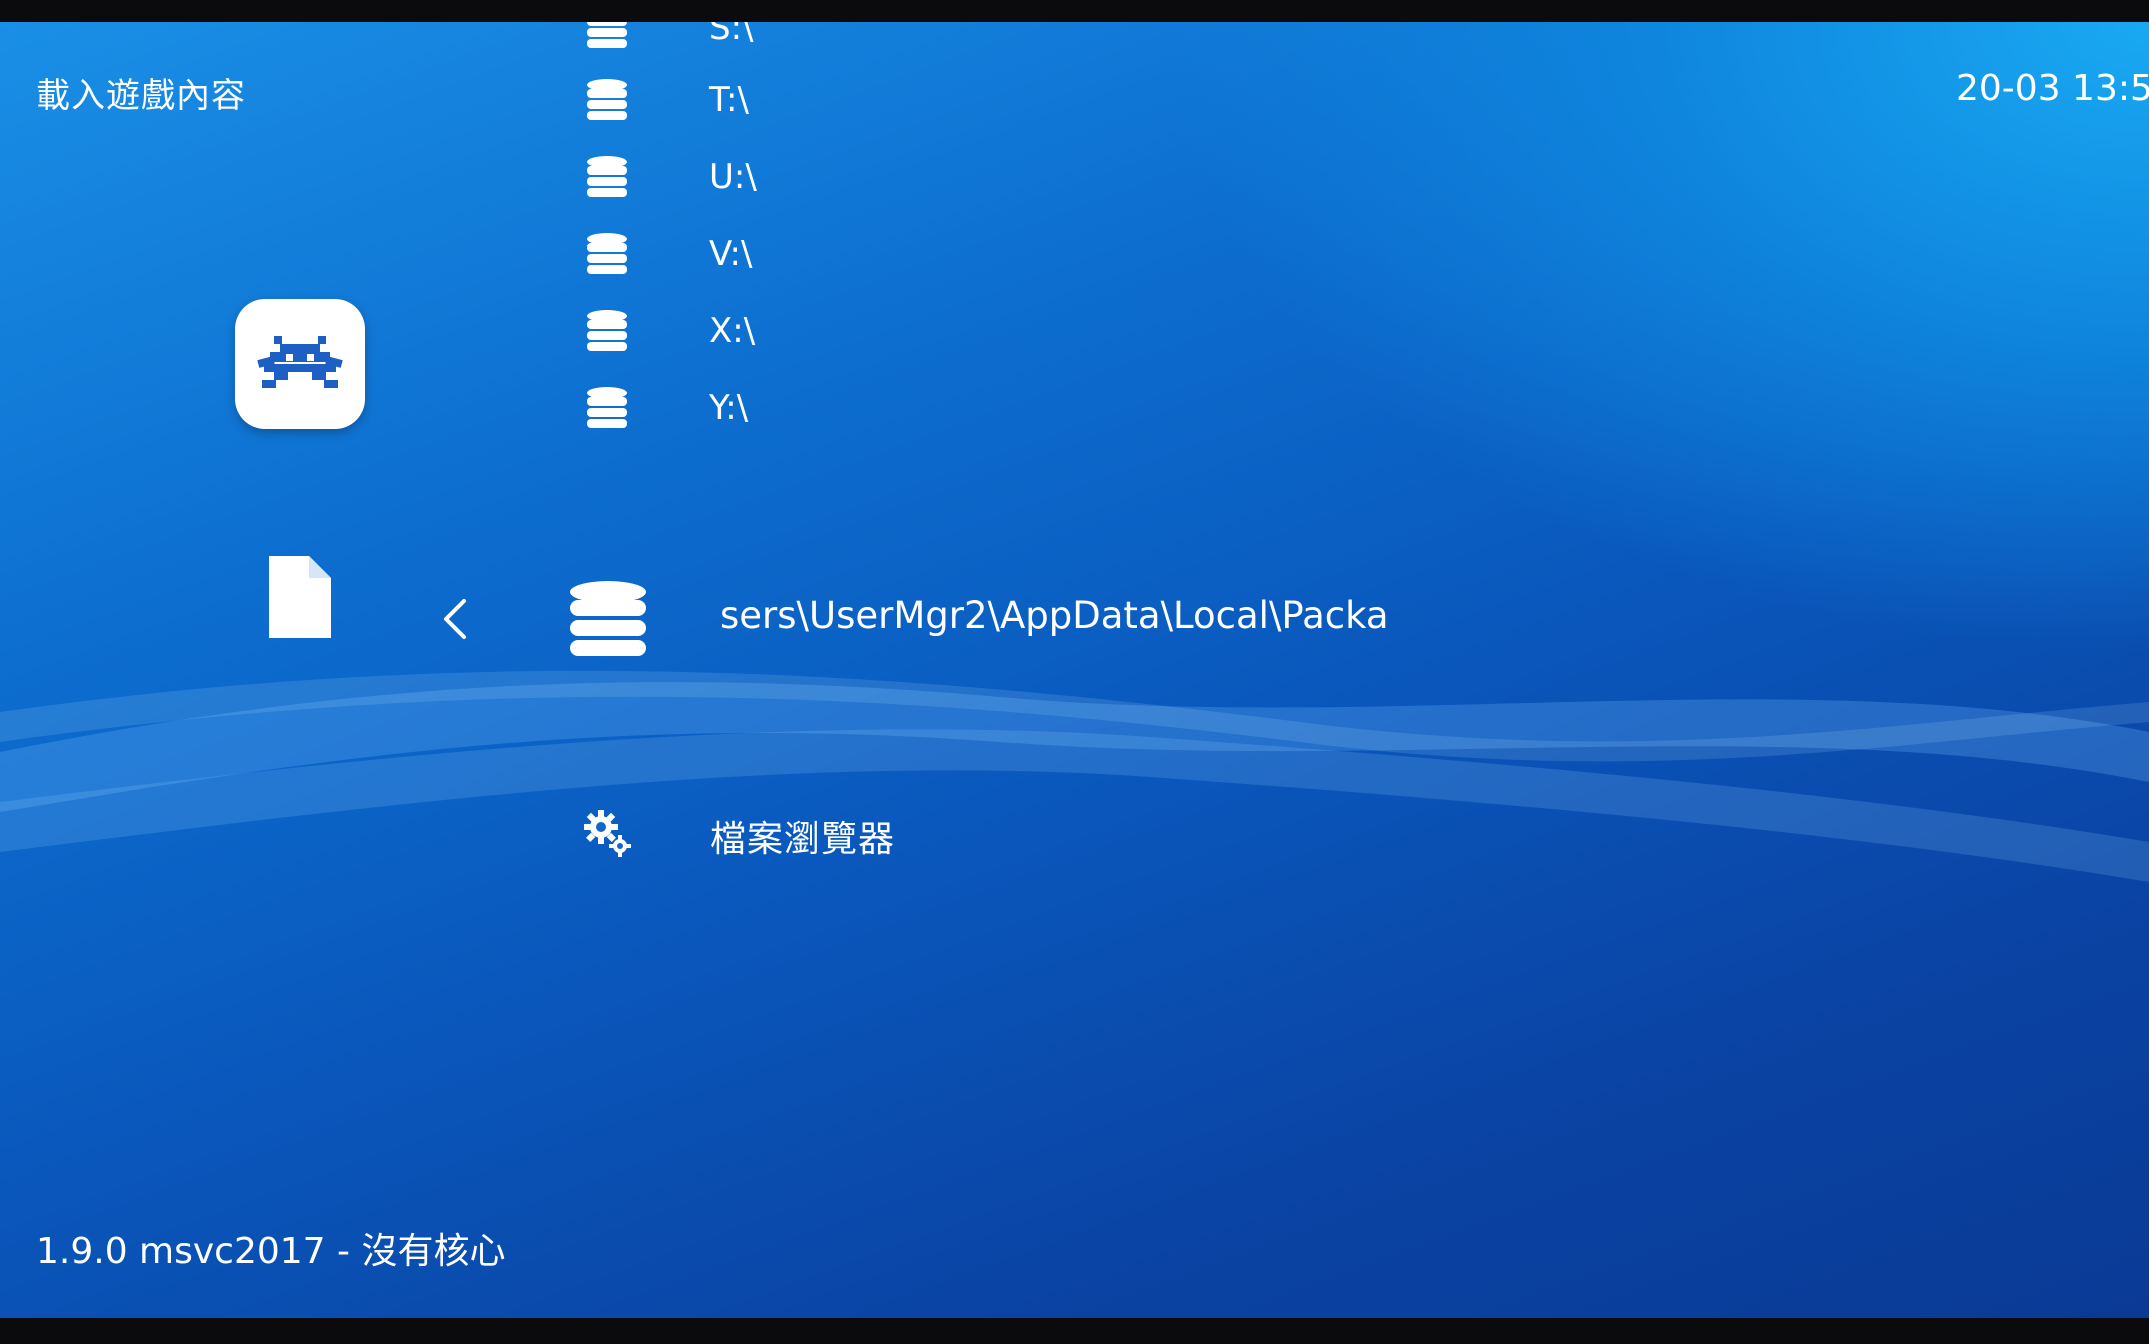 The image size is (2149, 1344). I want to click on drive-label: T:\, so click(729, 100).